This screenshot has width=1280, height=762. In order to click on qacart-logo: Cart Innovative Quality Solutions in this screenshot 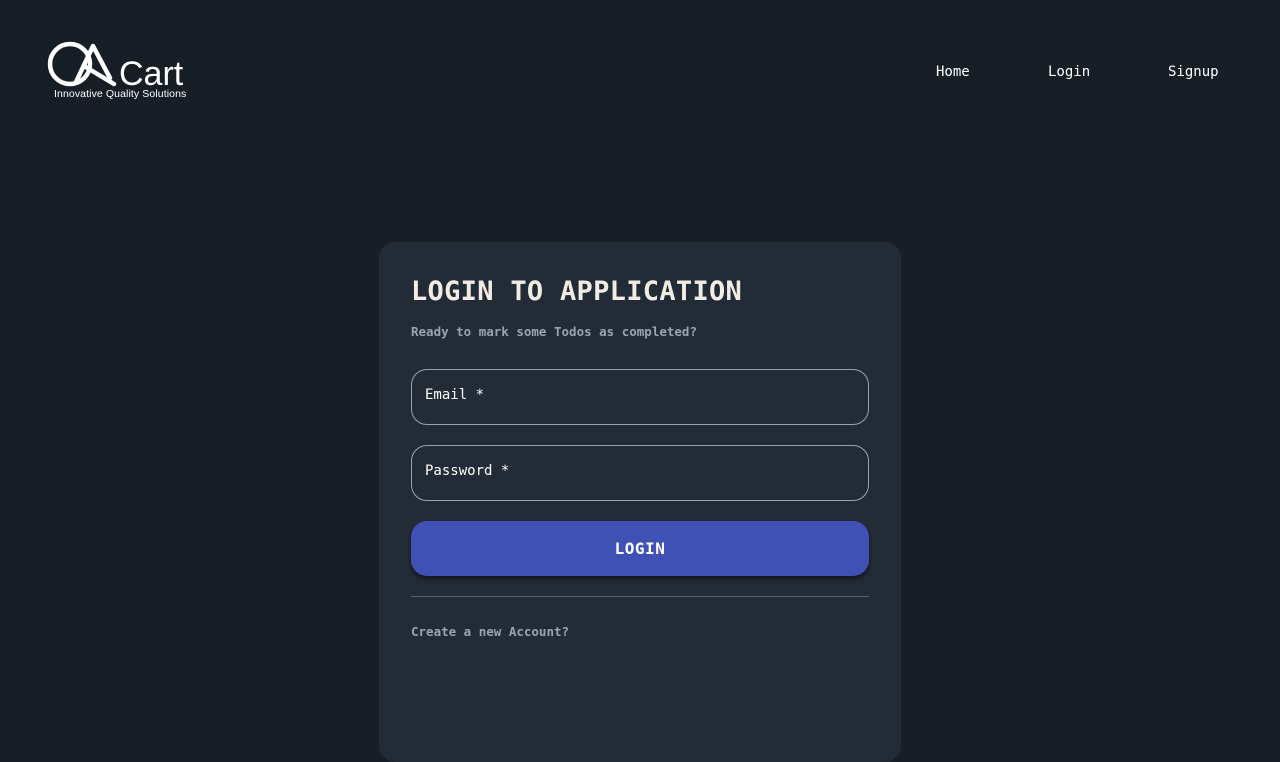, I will do `click(121, 72)`.